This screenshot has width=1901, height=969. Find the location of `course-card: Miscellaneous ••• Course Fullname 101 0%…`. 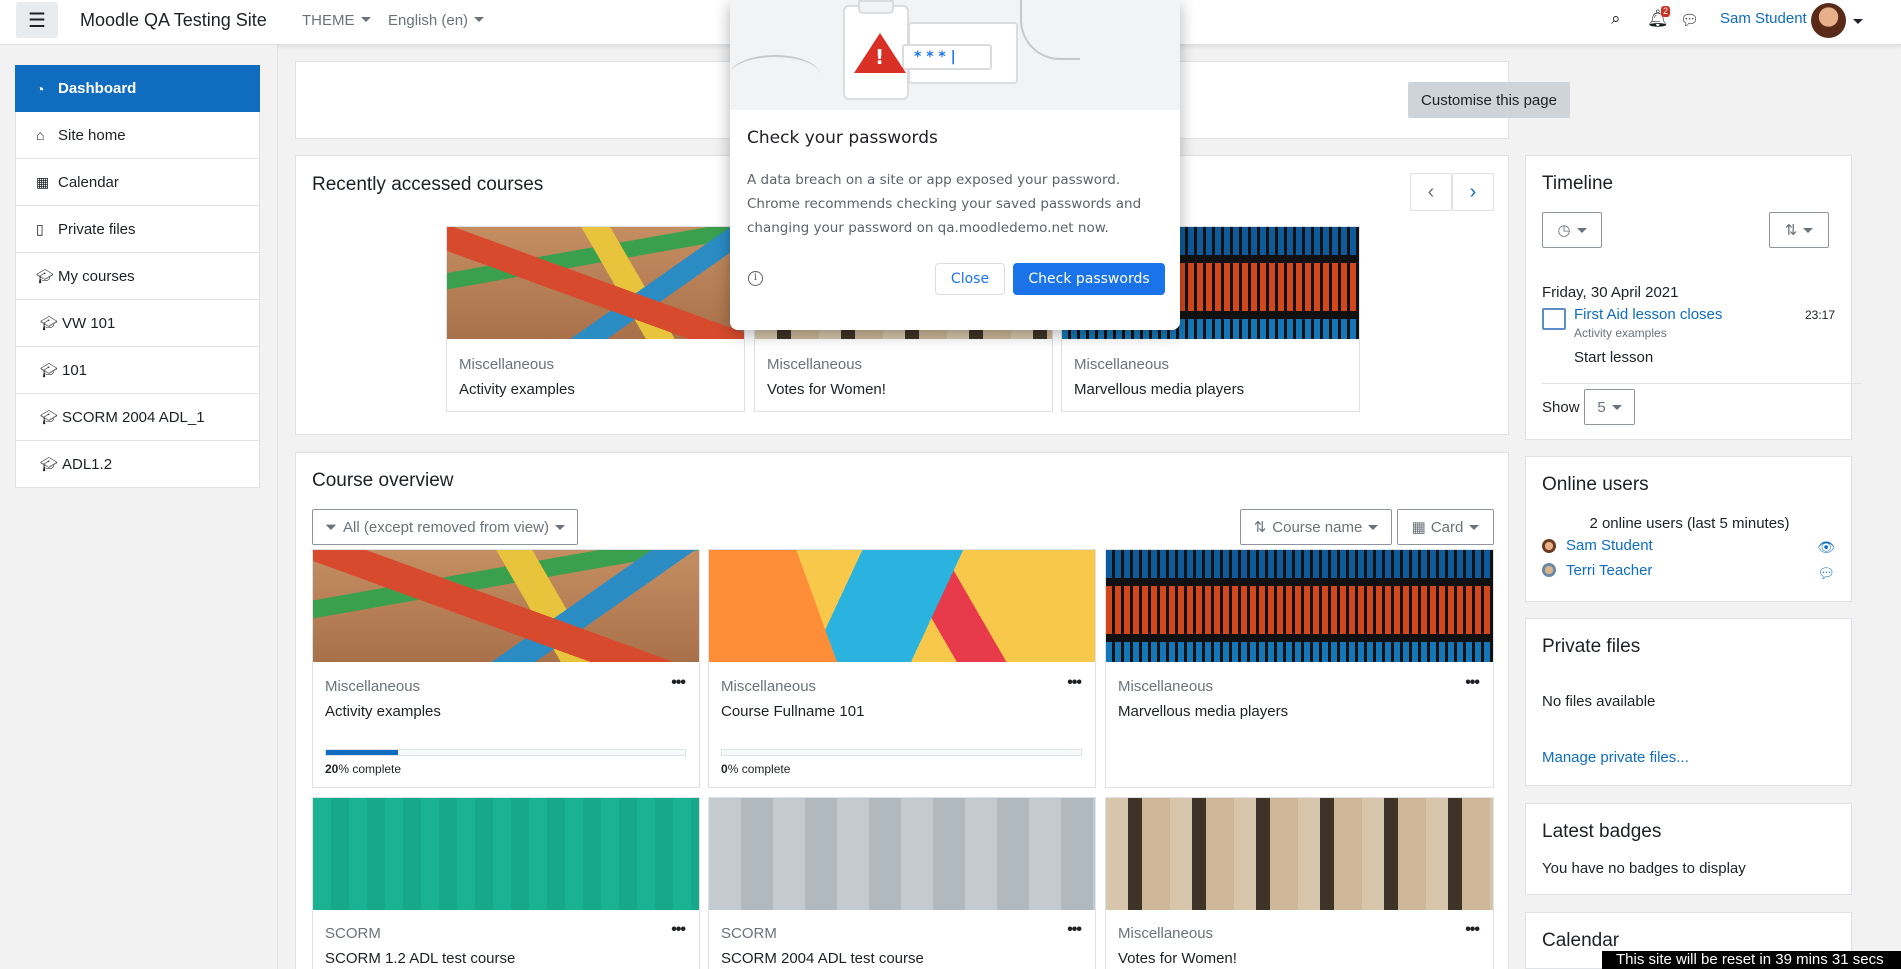

course-card: Miscellaneous ••• Course Fullname 101 0%… is located at coordinates (902, 668).